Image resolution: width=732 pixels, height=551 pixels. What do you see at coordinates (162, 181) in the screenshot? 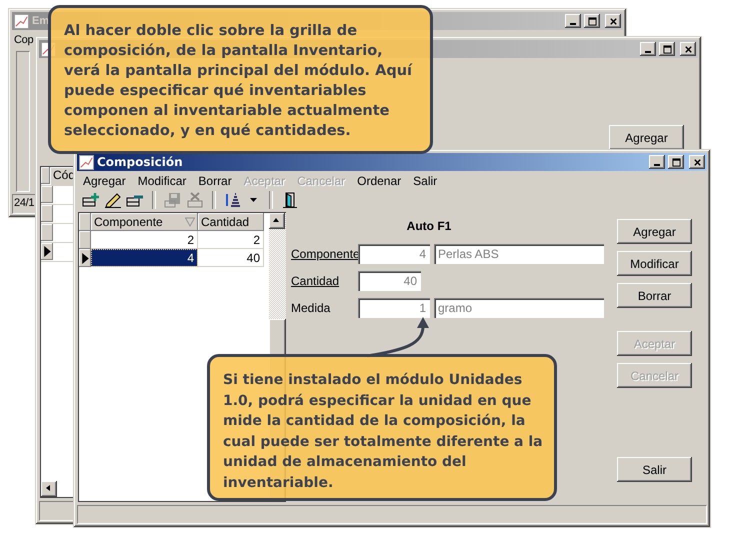
I see `menu-item: Modificar` at bounding box center [162, 181].